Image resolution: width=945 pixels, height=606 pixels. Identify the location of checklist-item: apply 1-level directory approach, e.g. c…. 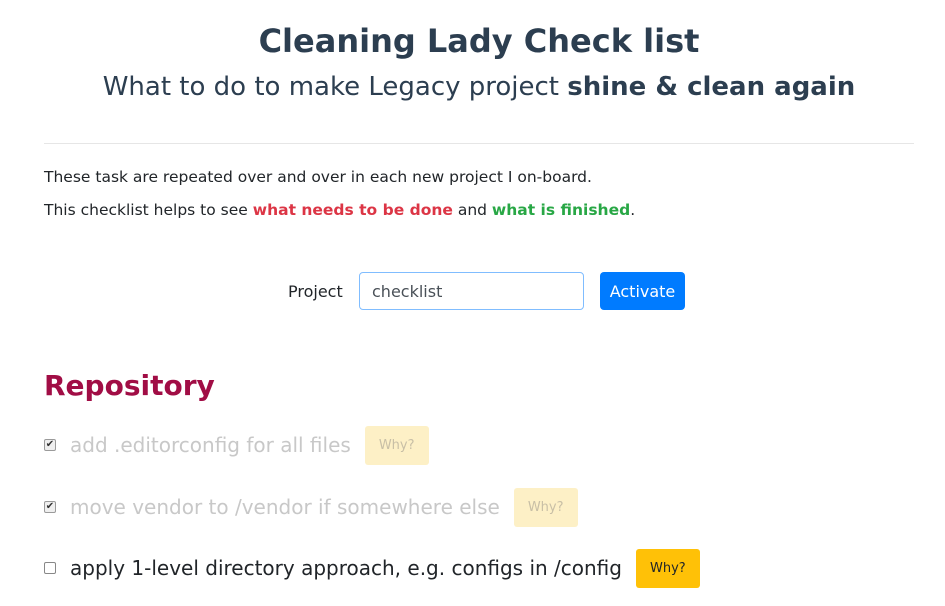
(372, 568).